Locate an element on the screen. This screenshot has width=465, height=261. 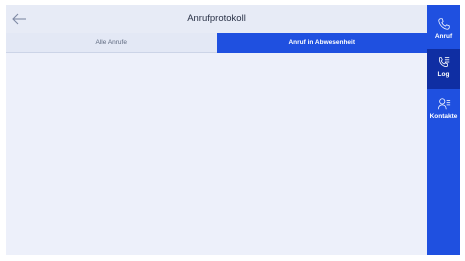
phone-icon is located at coordinates (443, 24).